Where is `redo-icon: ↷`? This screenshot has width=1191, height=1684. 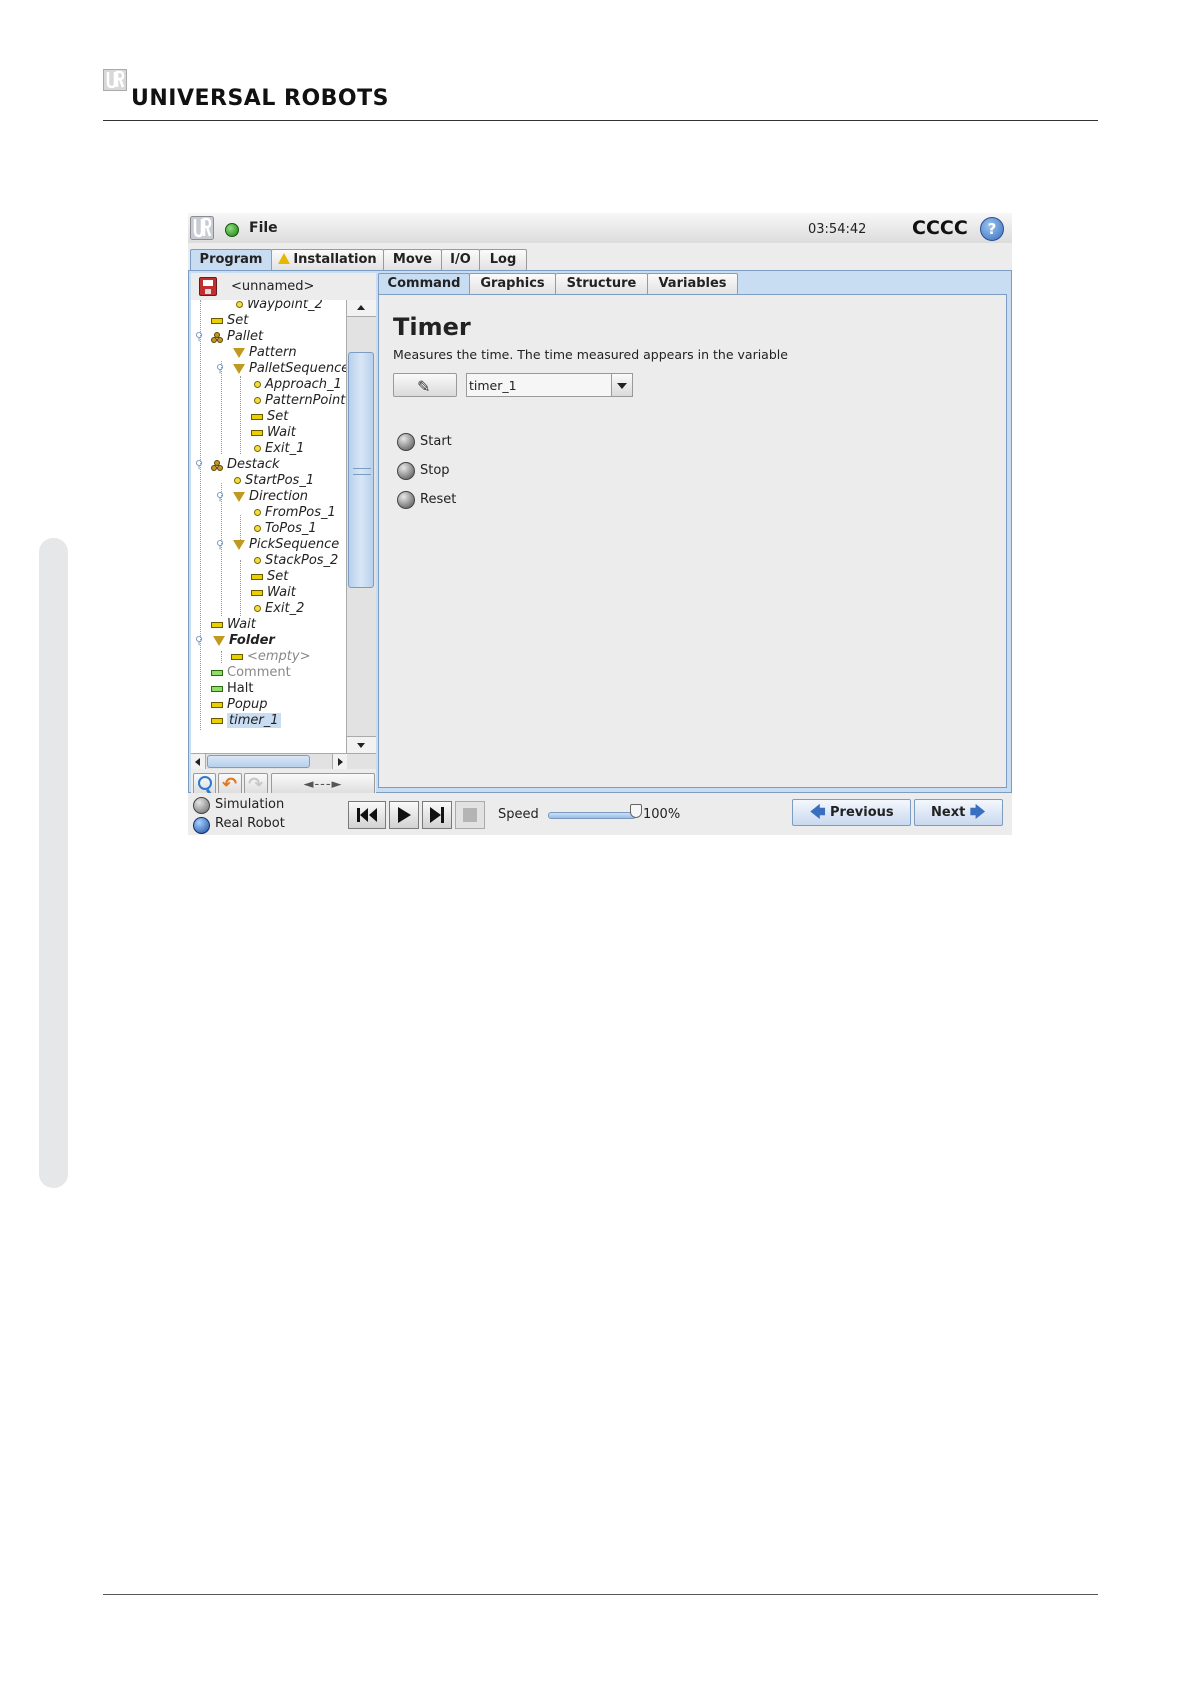
redo-icon: ↷ is located at coordinates (256, 784).